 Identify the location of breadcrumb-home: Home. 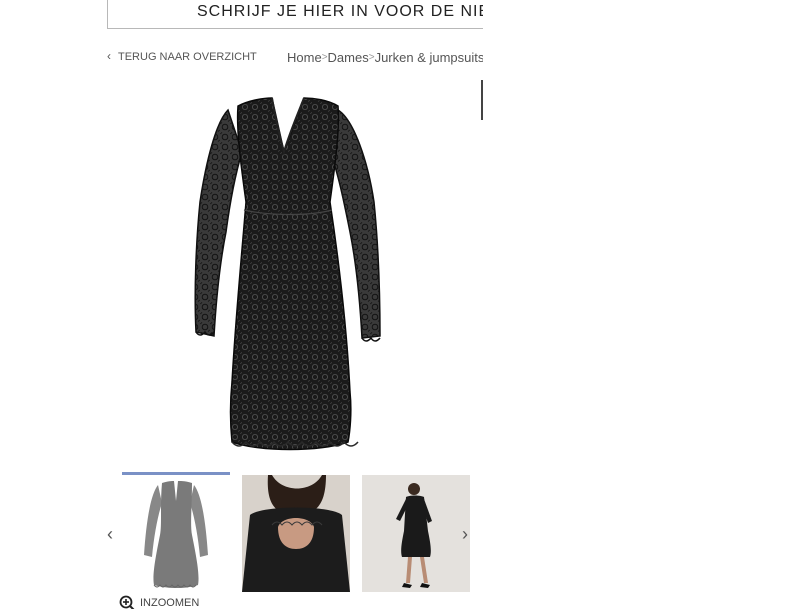
(304, 57).